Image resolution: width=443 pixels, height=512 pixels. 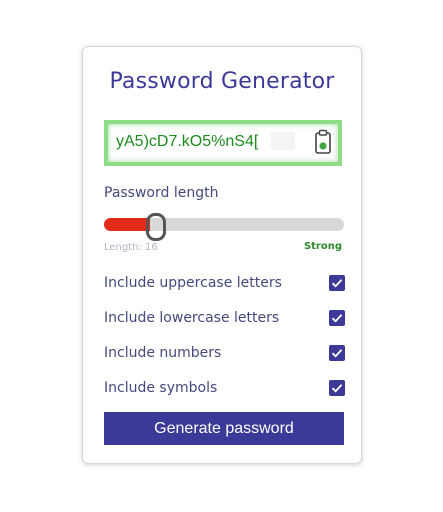 What do you see at coordinates (193, 283) in the screenshot?
I see `option-uppercase-label: Include uppercase letters` at bounding box center [193, 283].